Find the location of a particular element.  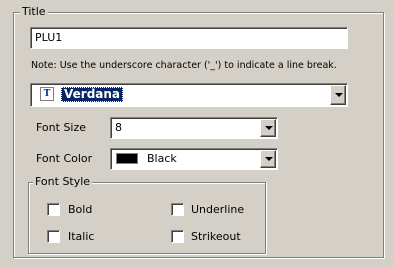

bold-checkbox is located at coordinates (53, 209).